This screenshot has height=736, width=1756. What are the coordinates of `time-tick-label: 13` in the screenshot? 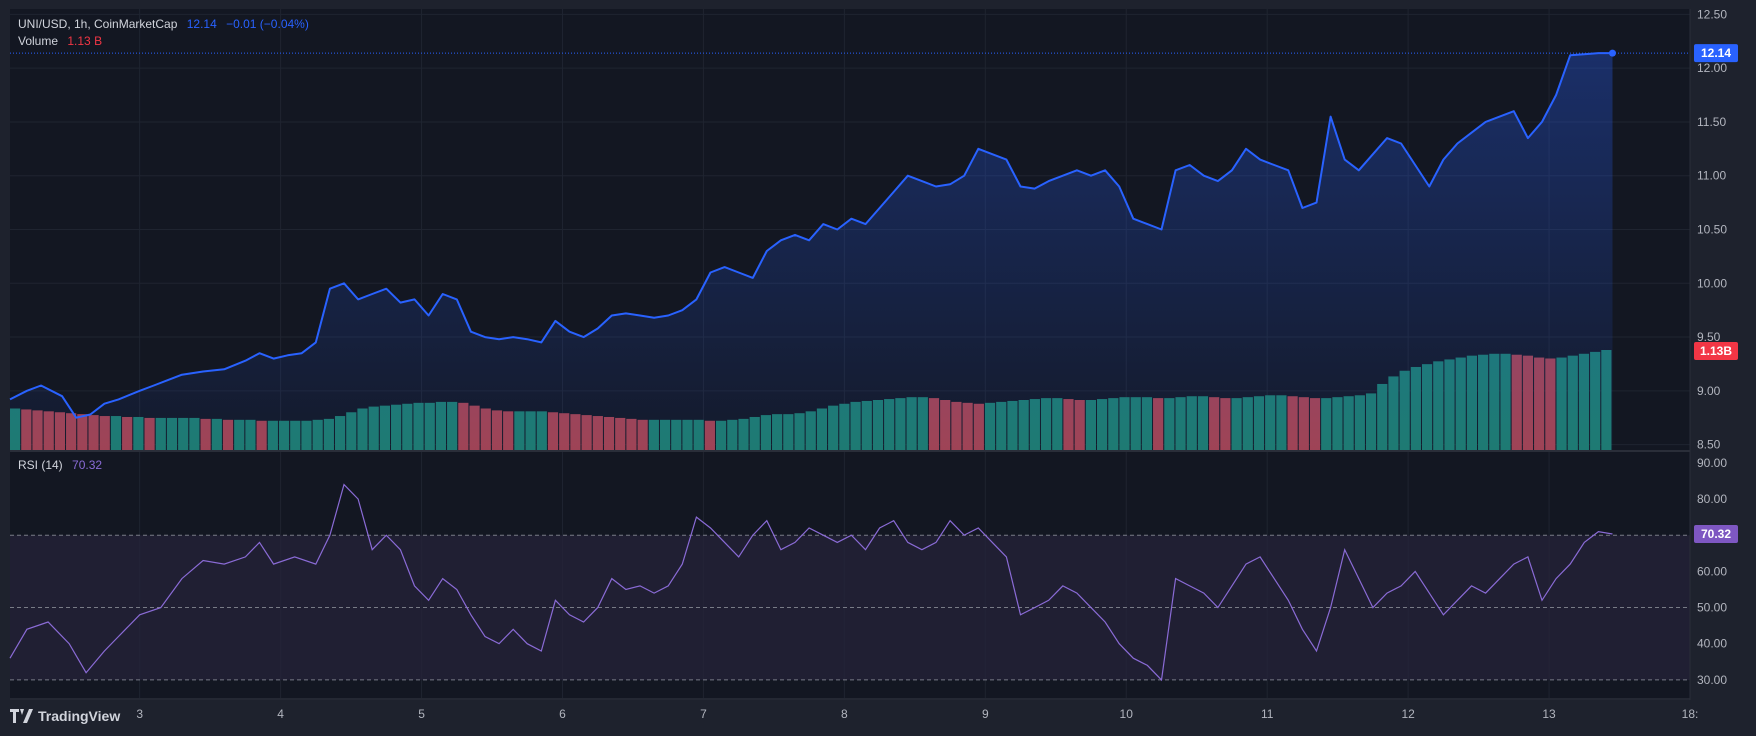 It's located at (1549, 714).